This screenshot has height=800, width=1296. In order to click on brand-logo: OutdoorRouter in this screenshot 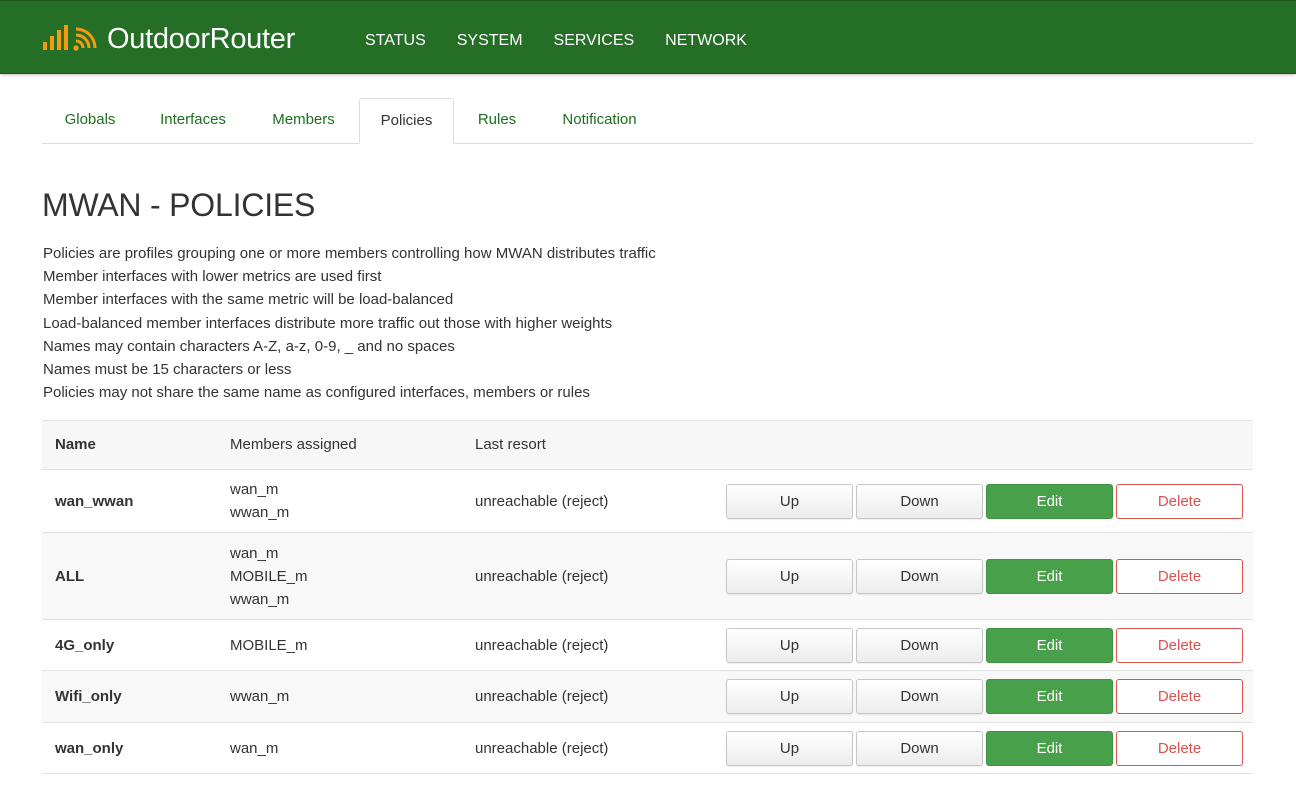, I will do `click(169, 39)`.